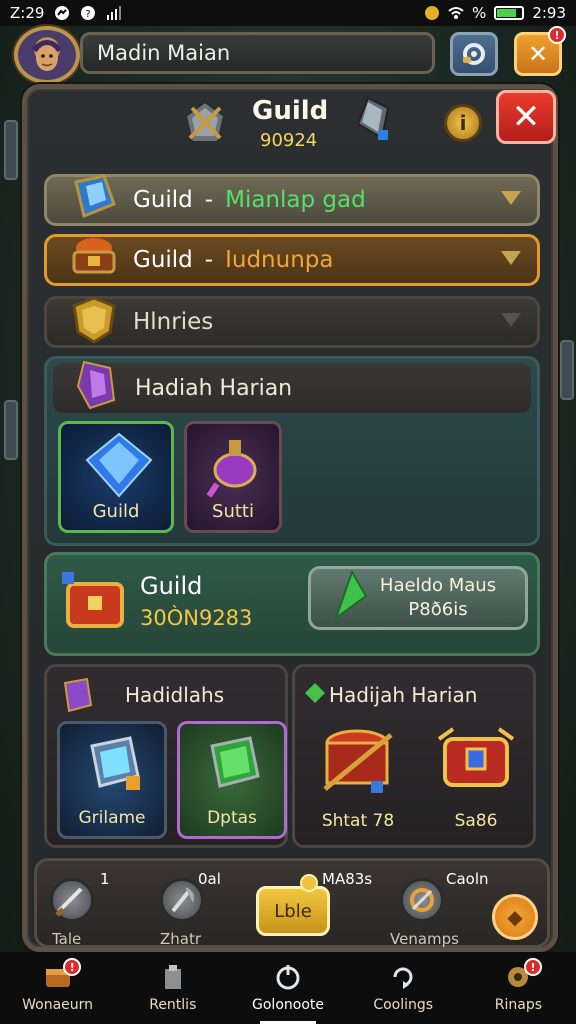 The height and width of the screenshot is (1024, 576). Describe the element at coordinates (288, 1005) in the screenshot. I see `nav-label: Golonoote` at that location.